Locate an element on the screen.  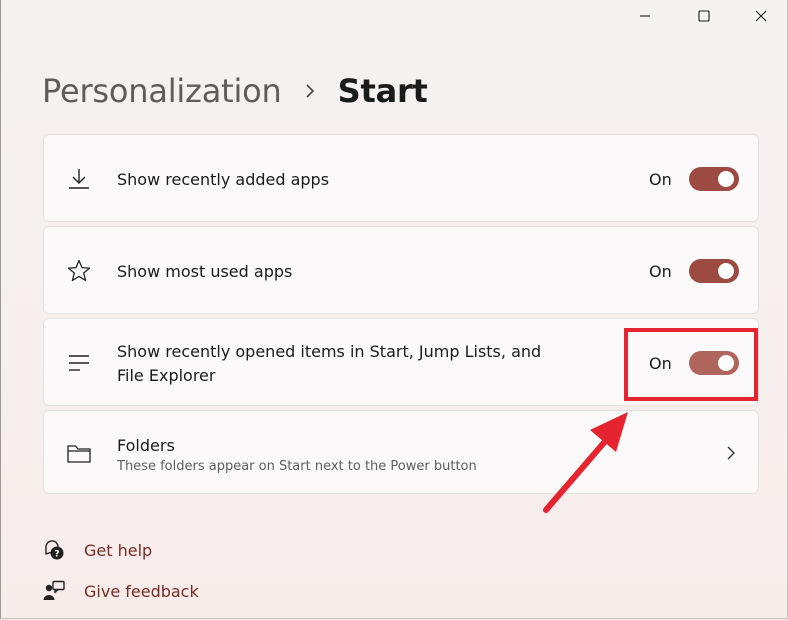
setting-label-line2: File Explorer is located at coordinates (166, 375).